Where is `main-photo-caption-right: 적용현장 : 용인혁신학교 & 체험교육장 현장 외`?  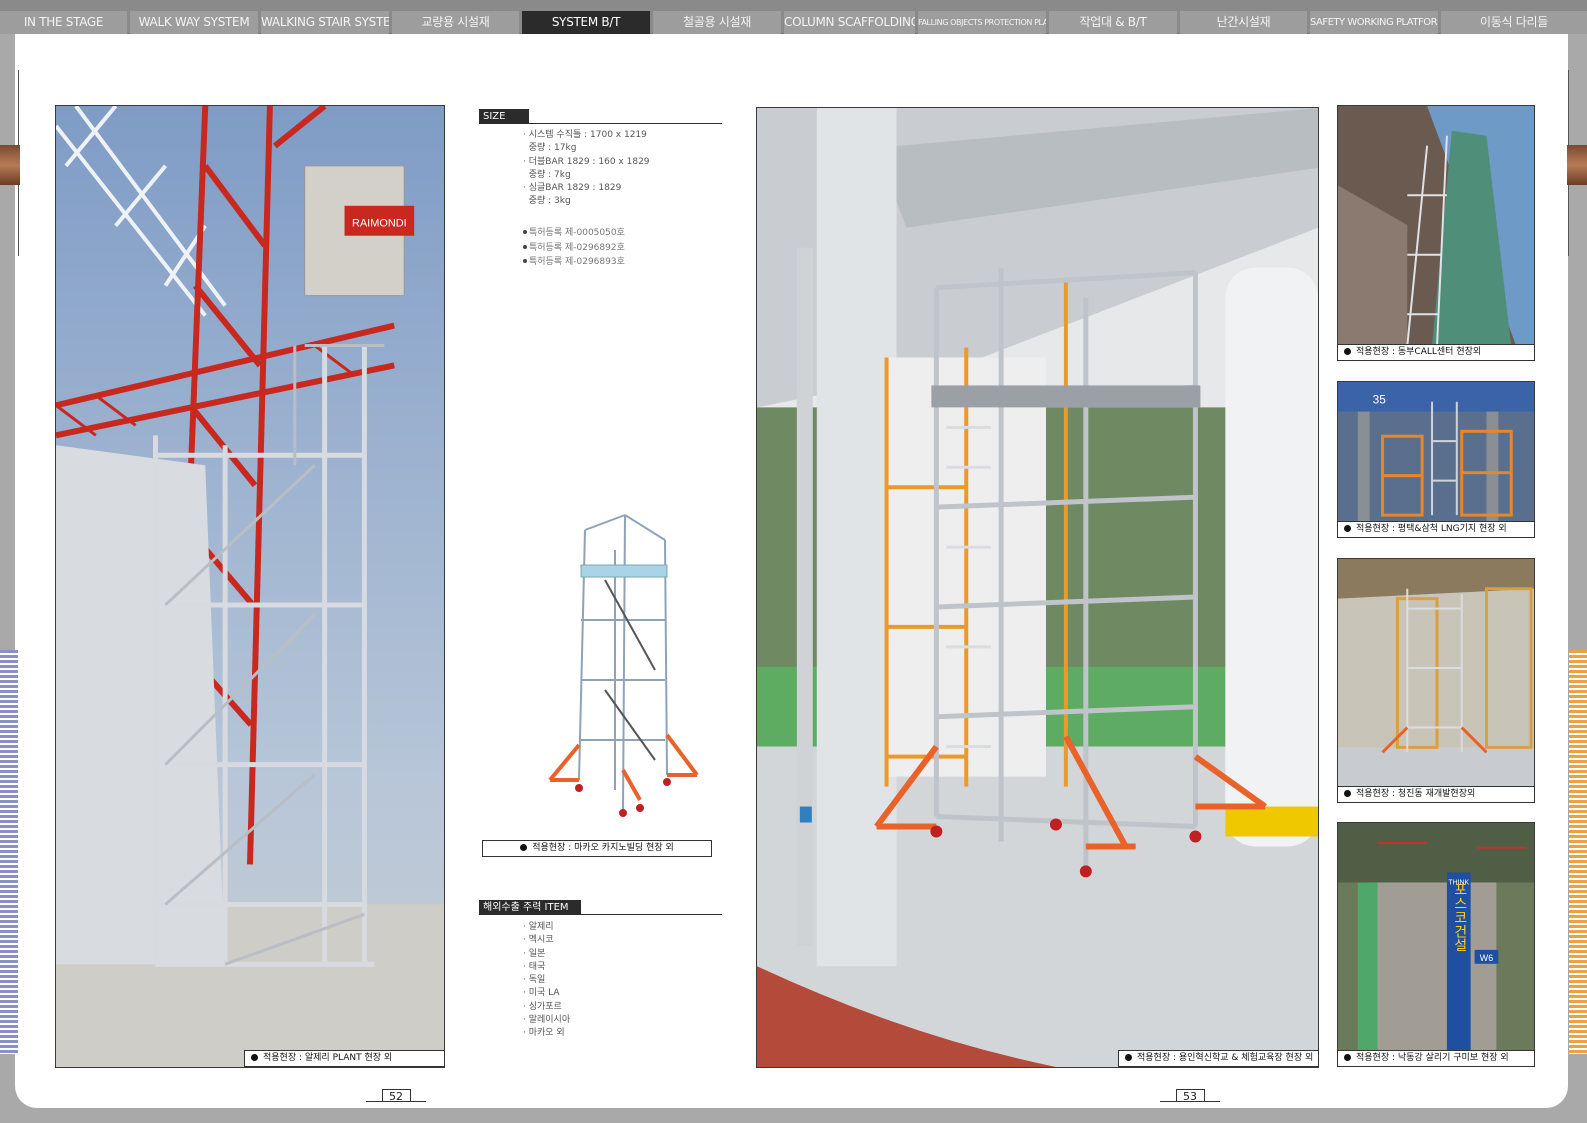
main-photo-caption-right: 적용현장 : 용인혁신학교 & 체험교육장 현장 외 is located at coordinates (1218, 1058).